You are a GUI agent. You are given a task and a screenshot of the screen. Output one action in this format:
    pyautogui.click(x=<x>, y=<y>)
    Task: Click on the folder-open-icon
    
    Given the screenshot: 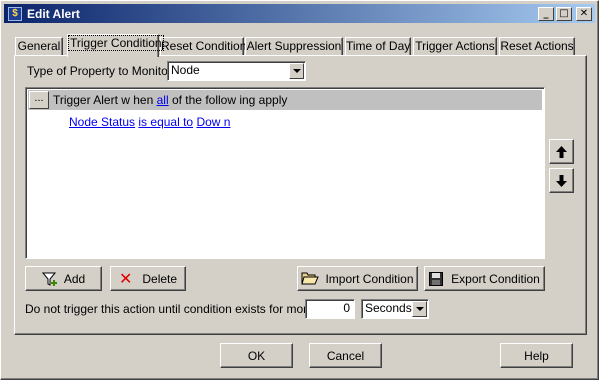 What is the action you would take?
    pyautogui.click(x=310, y=278)
    